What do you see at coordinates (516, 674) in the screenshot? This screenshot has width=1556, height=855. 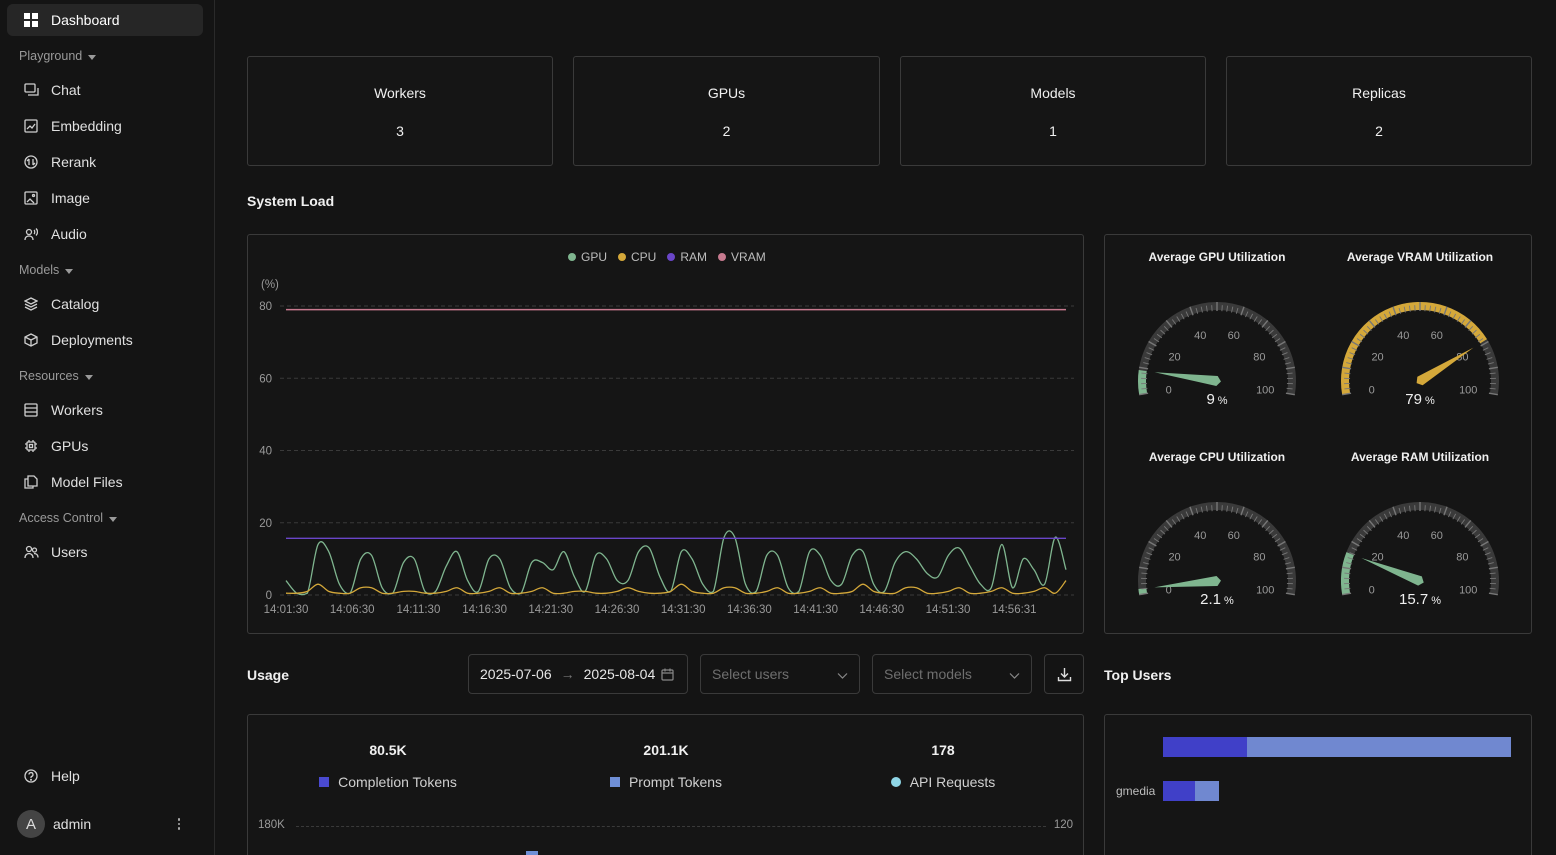 I see `date-from: 2025-07-06` at bounding box center [516, 674].